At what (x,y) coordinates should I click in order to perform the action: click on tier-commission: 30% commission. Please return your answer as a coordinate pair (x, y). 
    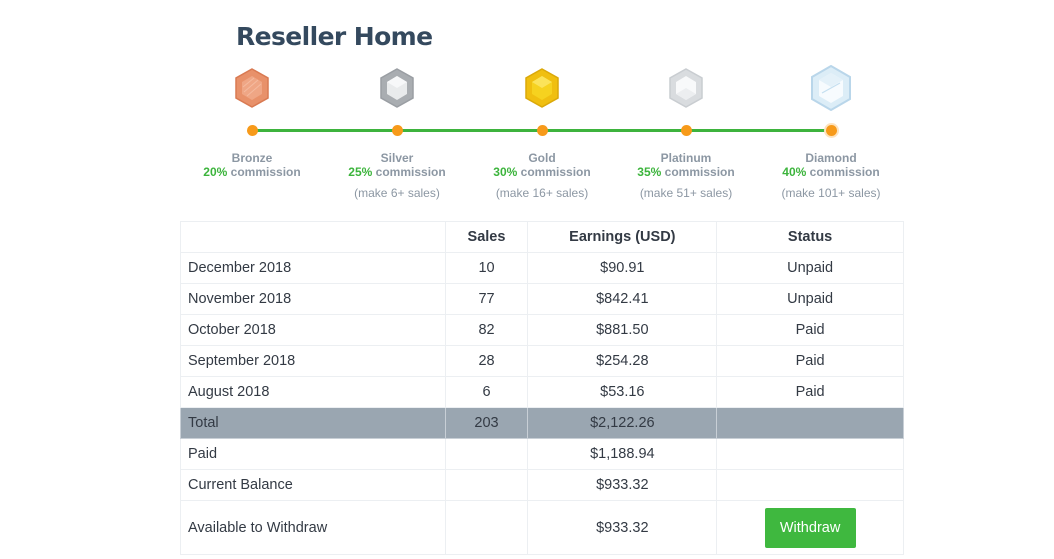
    Looking at the image, I should click on (542, 172).